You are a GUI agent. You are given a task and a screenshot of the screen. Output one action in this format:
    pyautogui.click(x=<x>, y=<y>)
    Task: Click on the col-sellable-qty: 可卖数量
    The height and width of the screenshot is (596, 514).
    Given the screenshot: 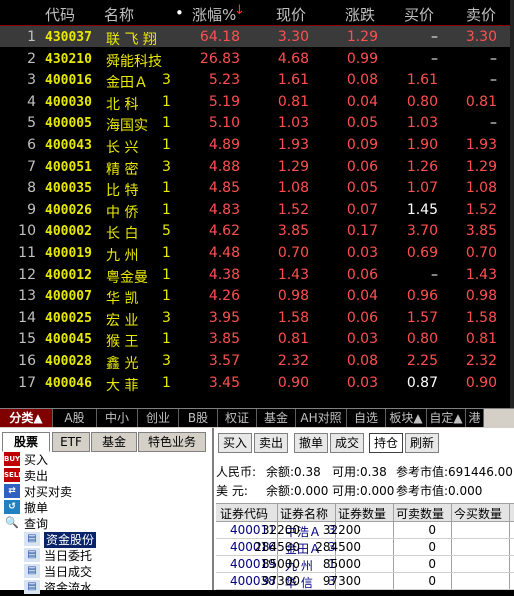 What is the action you would take?
    pyautogui.click(x=420, y=513)
    